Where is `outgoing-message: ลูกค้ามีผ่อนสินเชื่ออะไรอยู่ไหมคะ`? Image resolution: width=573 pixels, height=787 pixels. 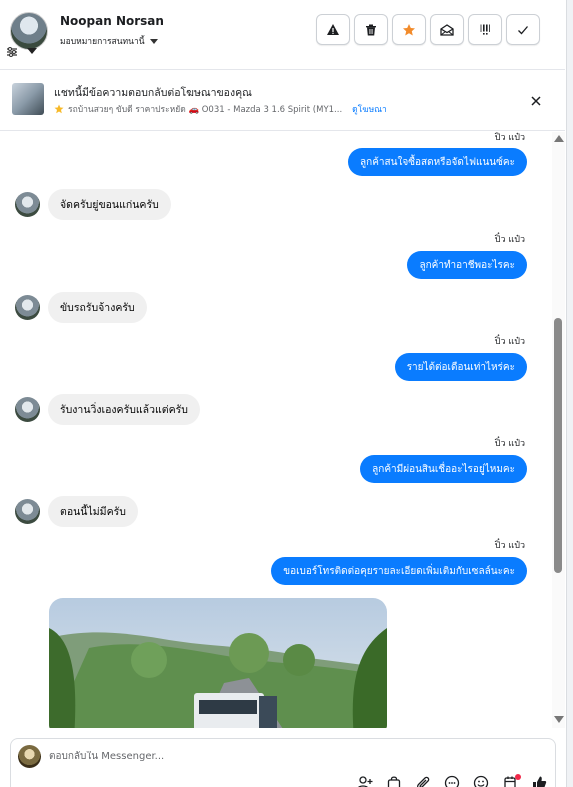 outgoing-message: ลูกค้ามีผ่อนสินเชื่ออะไรอยู่ไหมคะ is located at coordinates (443, 469).